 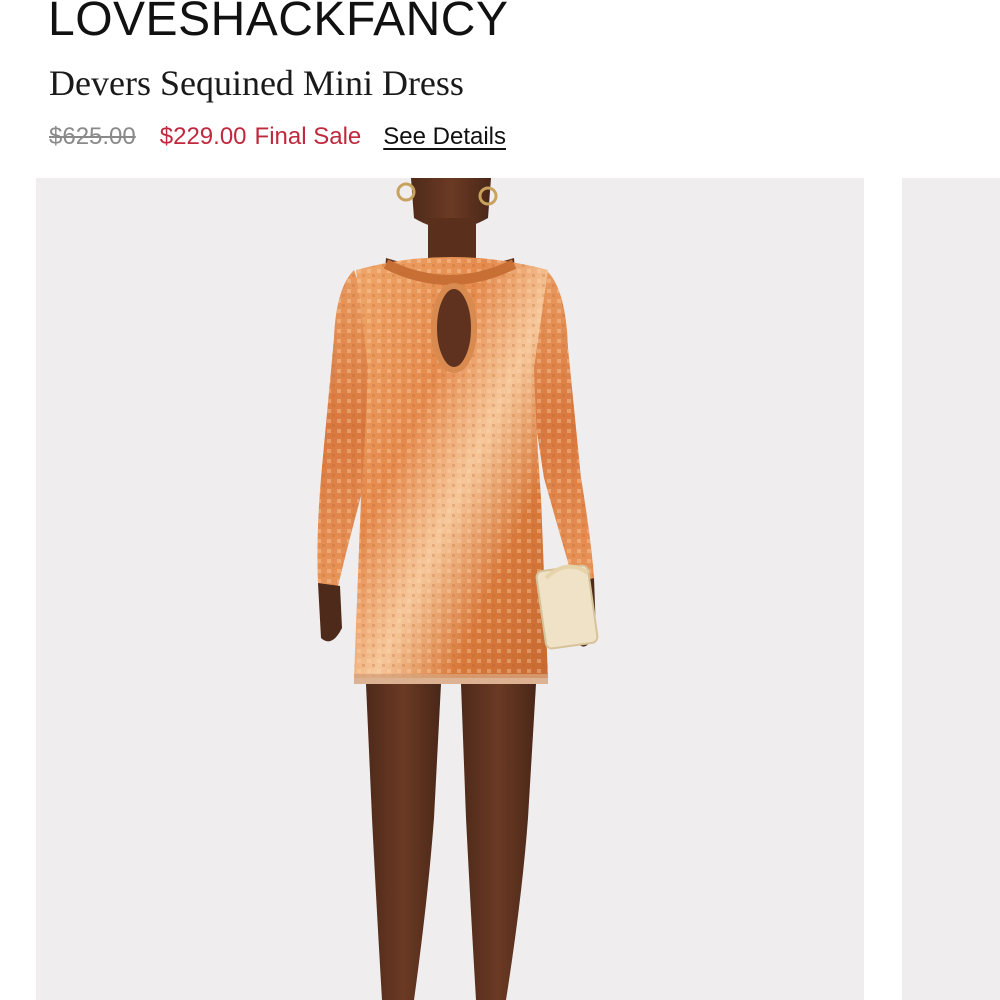 What do you see at coordinates (203, 136) in the screenshot?
I see `sale-price: $229.00` at bounding box center [203, 136].